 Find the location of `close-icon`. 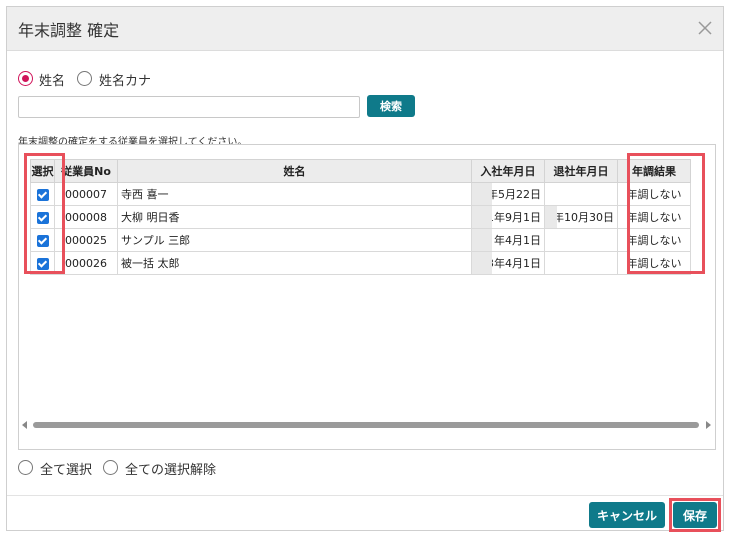

close-icon is located at coordinates (705, 28).